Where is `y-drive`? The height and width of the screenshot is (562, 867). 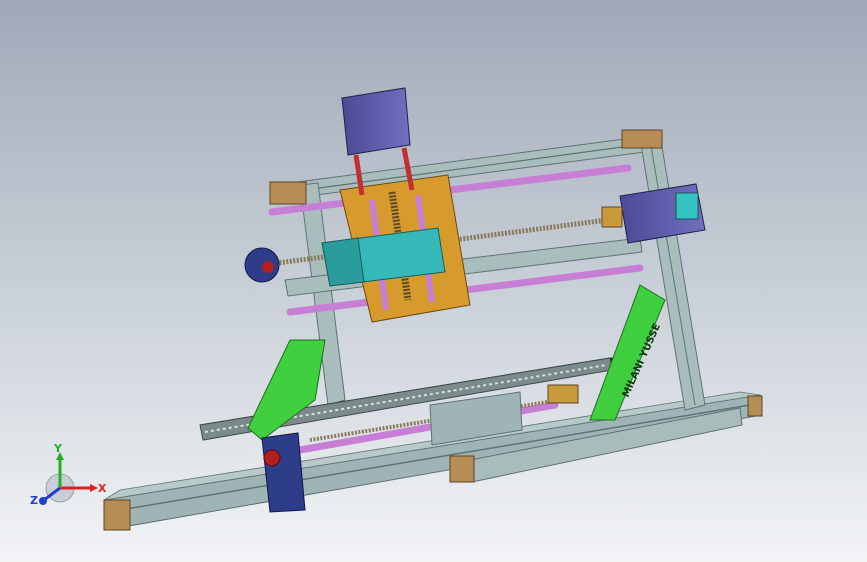
y-drive is located at coordinates (283, 472).